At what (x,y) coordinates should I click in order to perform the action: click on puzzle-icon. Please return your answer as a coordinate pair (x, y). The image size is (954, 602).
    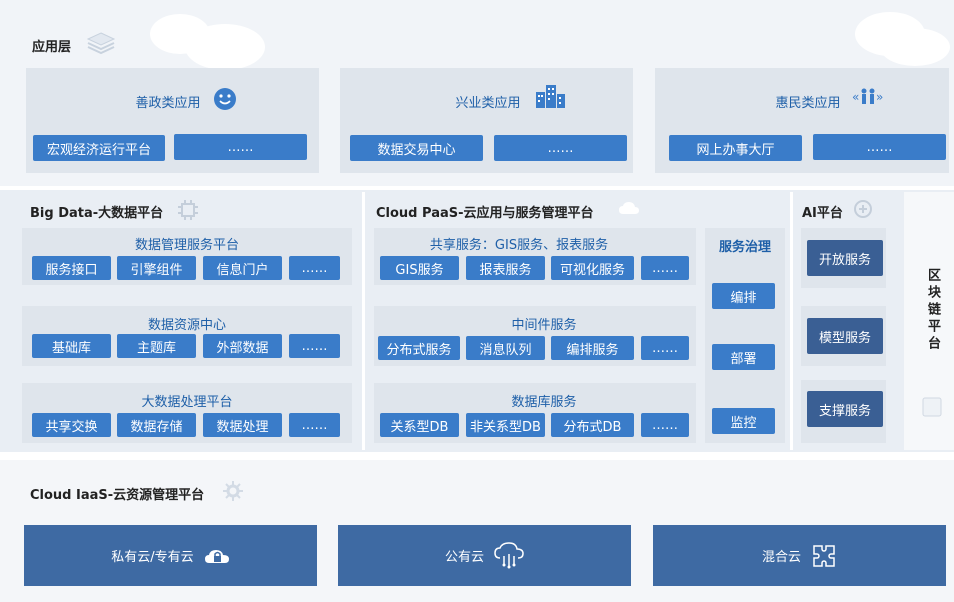
    Looking at the image, I should click on (824, 556).